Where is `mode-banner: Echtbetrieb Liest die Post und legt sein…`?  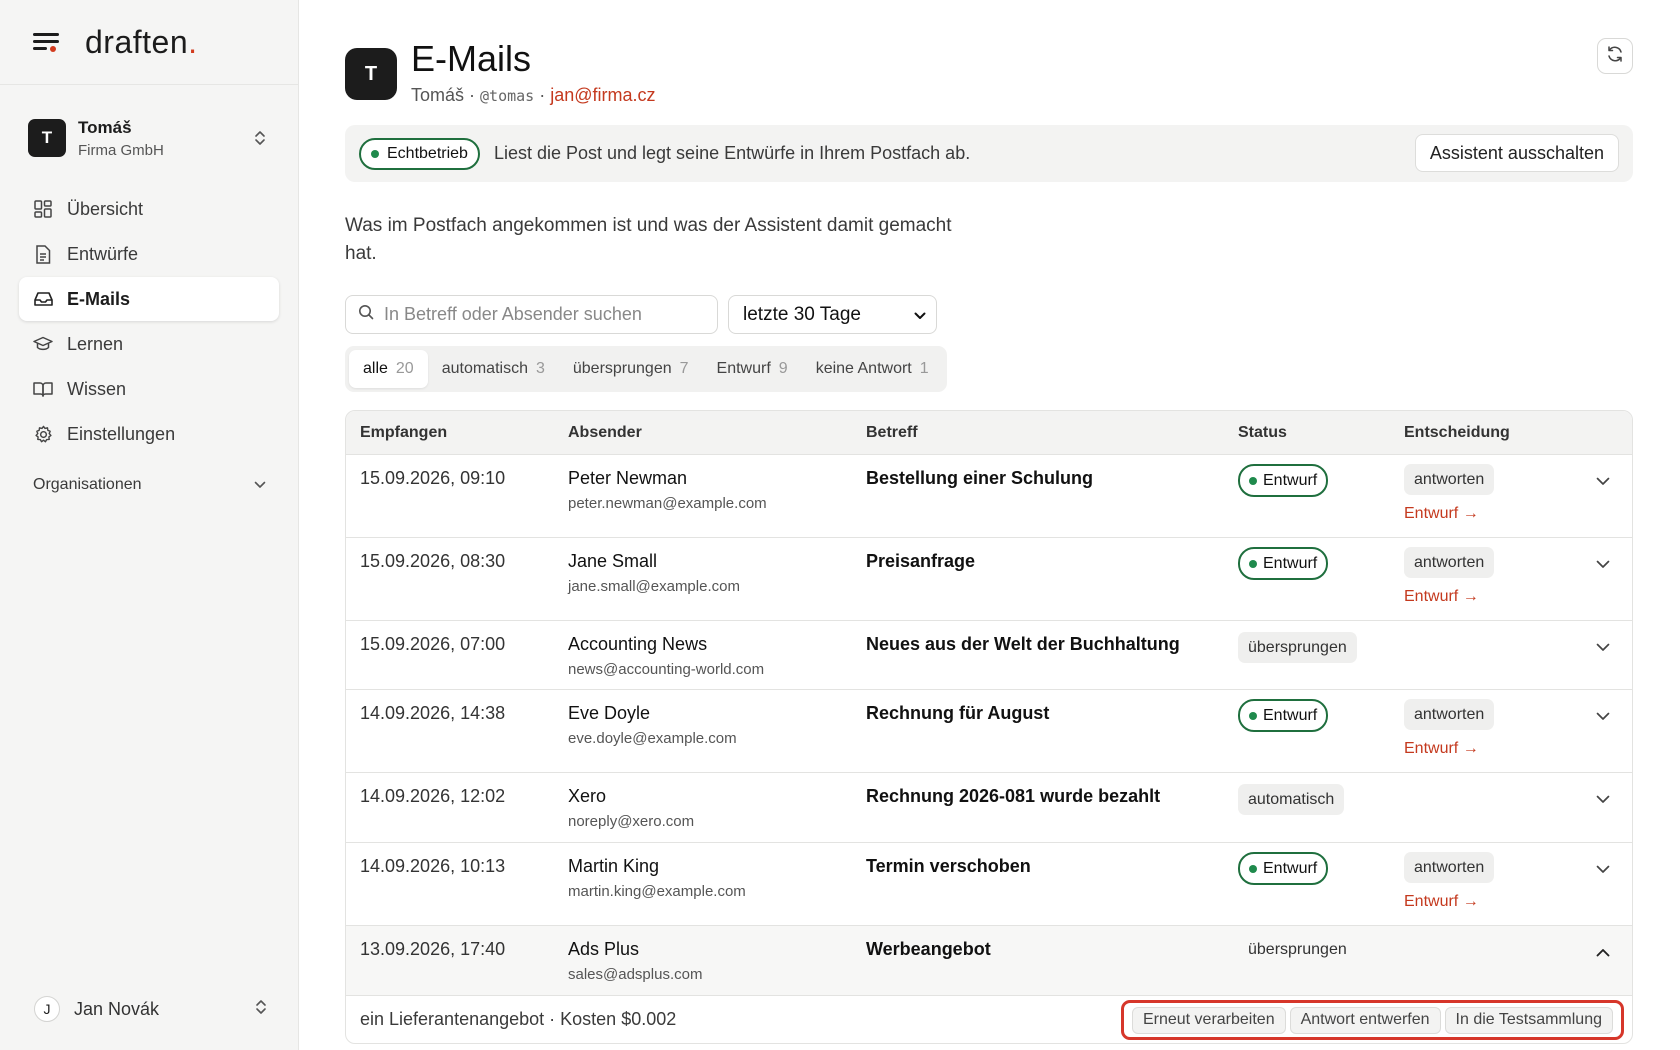 mode-banner: Echtbetrieb Liest die Post und legt sein… is located at coordinates (989, 153).